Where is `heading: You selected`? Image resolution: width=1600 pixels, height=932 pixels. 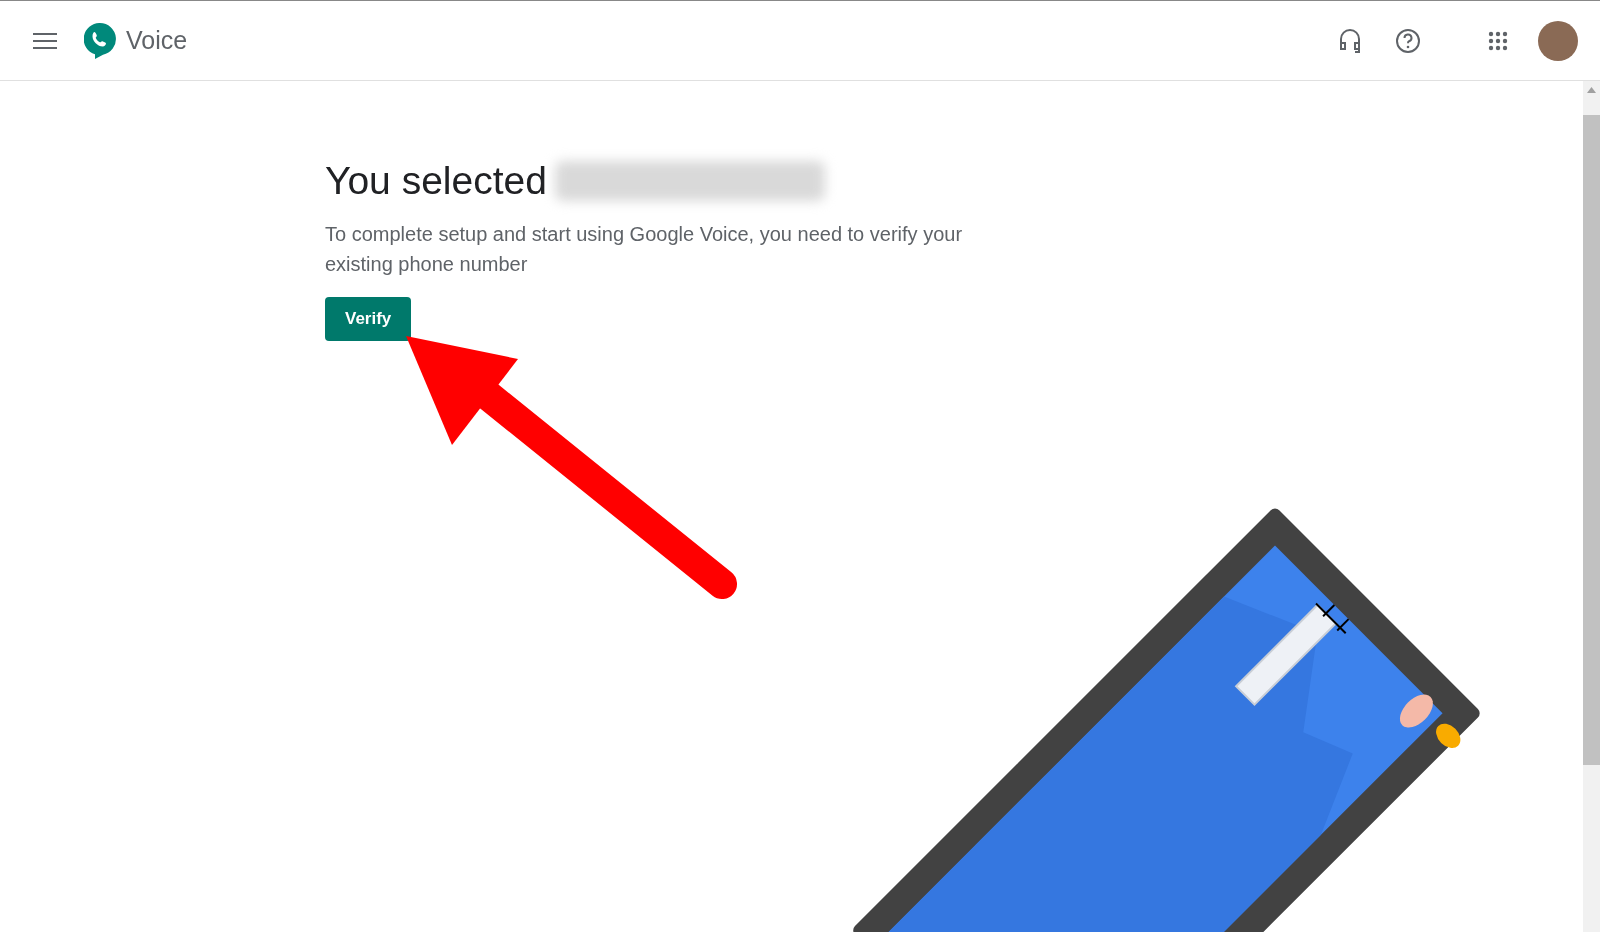
heading: You selected is located at coordinates (436, 181).